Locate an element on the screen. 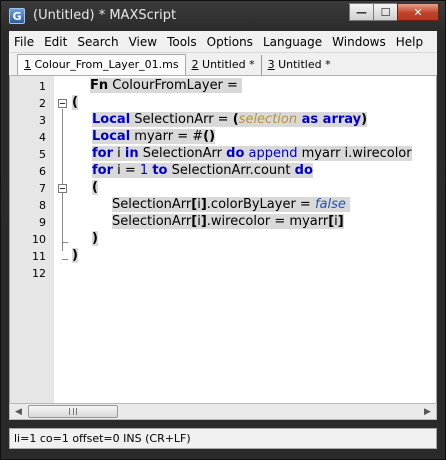 This screenshot has width=446, height=460. menu-options: Options is located at coordinates (230, 42).